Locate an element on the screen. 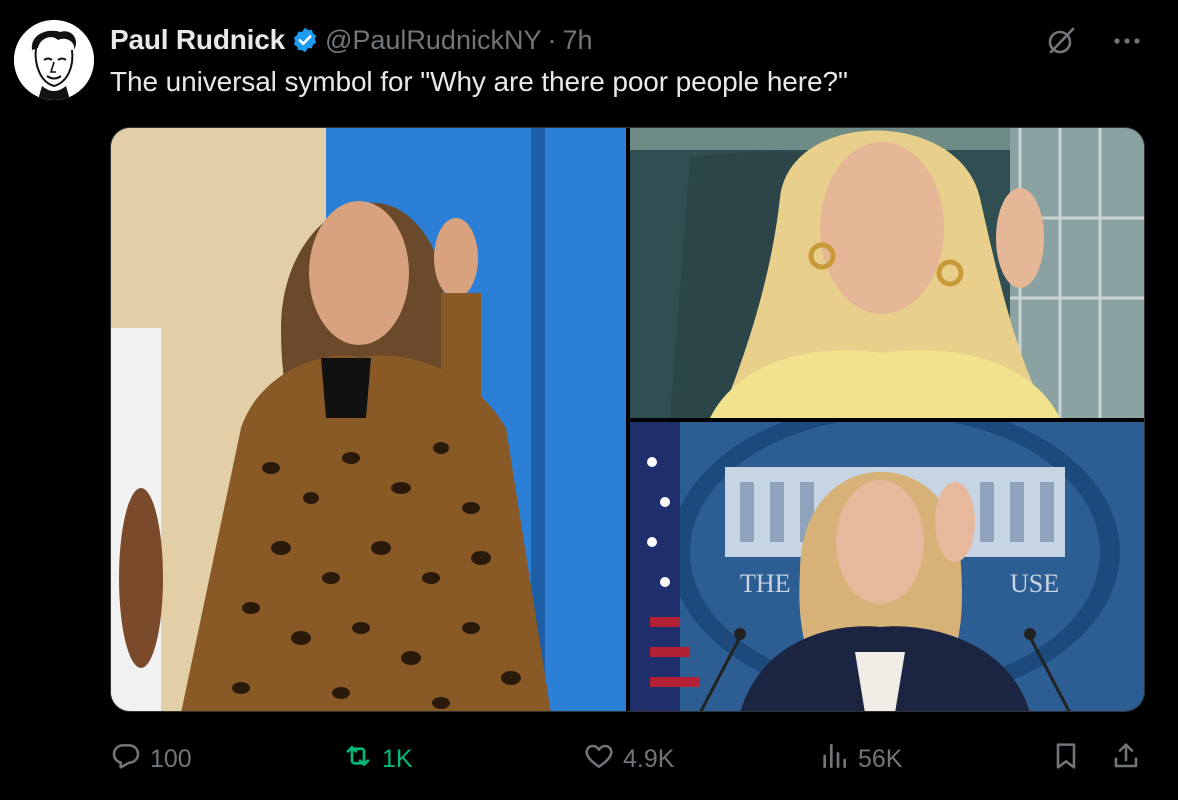  bookmark-button is located at coordinates (1066, 759).